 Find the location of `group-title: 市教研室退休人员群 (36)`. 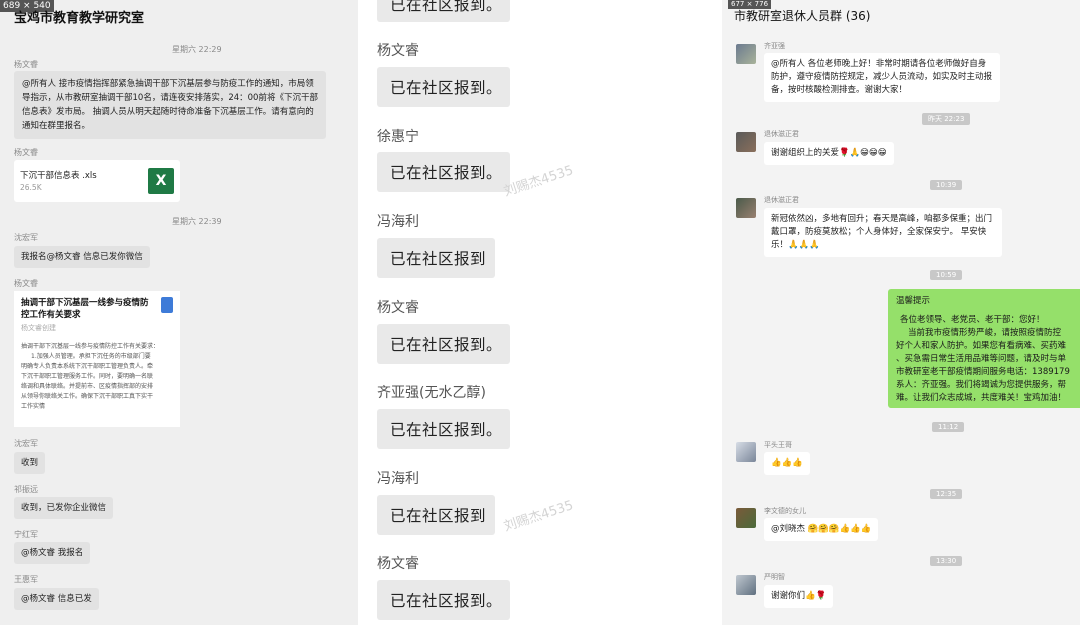

group-title: 市教研室退休人员群 (36) is located at coordinates (802, 16).